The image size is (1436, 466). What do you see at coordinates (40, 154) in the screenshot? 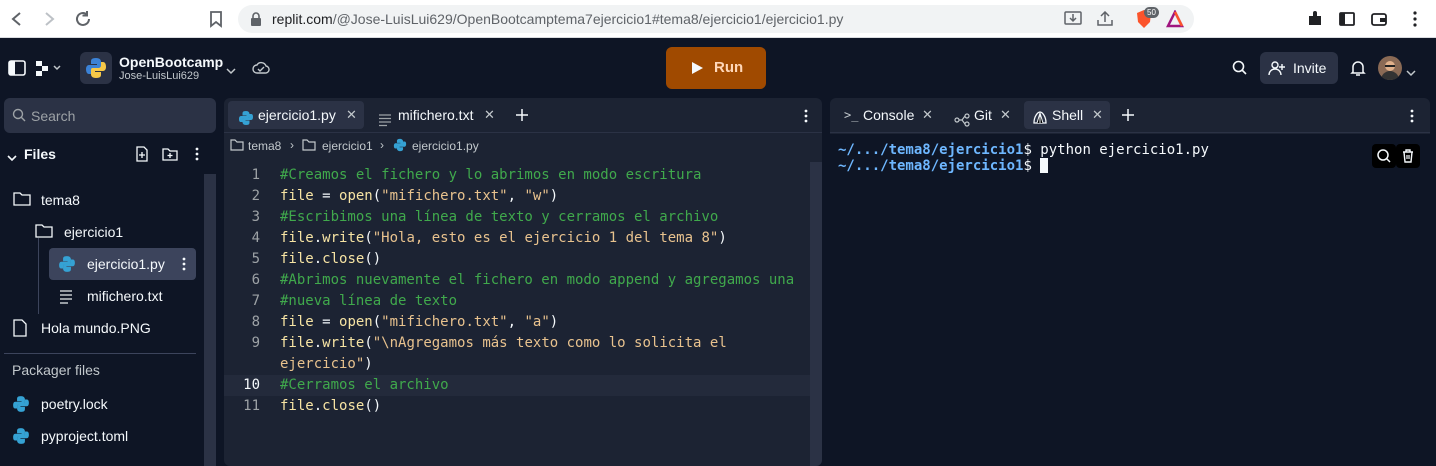
I see `files-title: Files` at bounding box center [40, 154].